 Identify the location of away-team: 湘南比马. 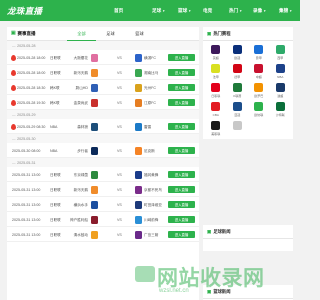
(151, 73).